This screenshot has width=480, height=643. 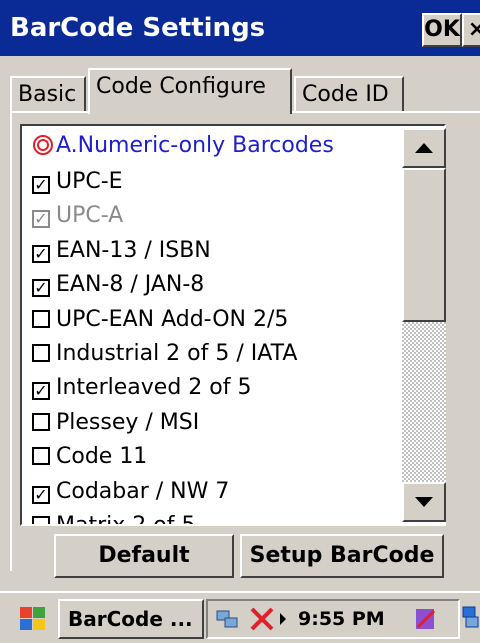 What do you see at coordinates (262, 619) in the screenshot?
I see `x-icon` at bounding box center [262, 619].